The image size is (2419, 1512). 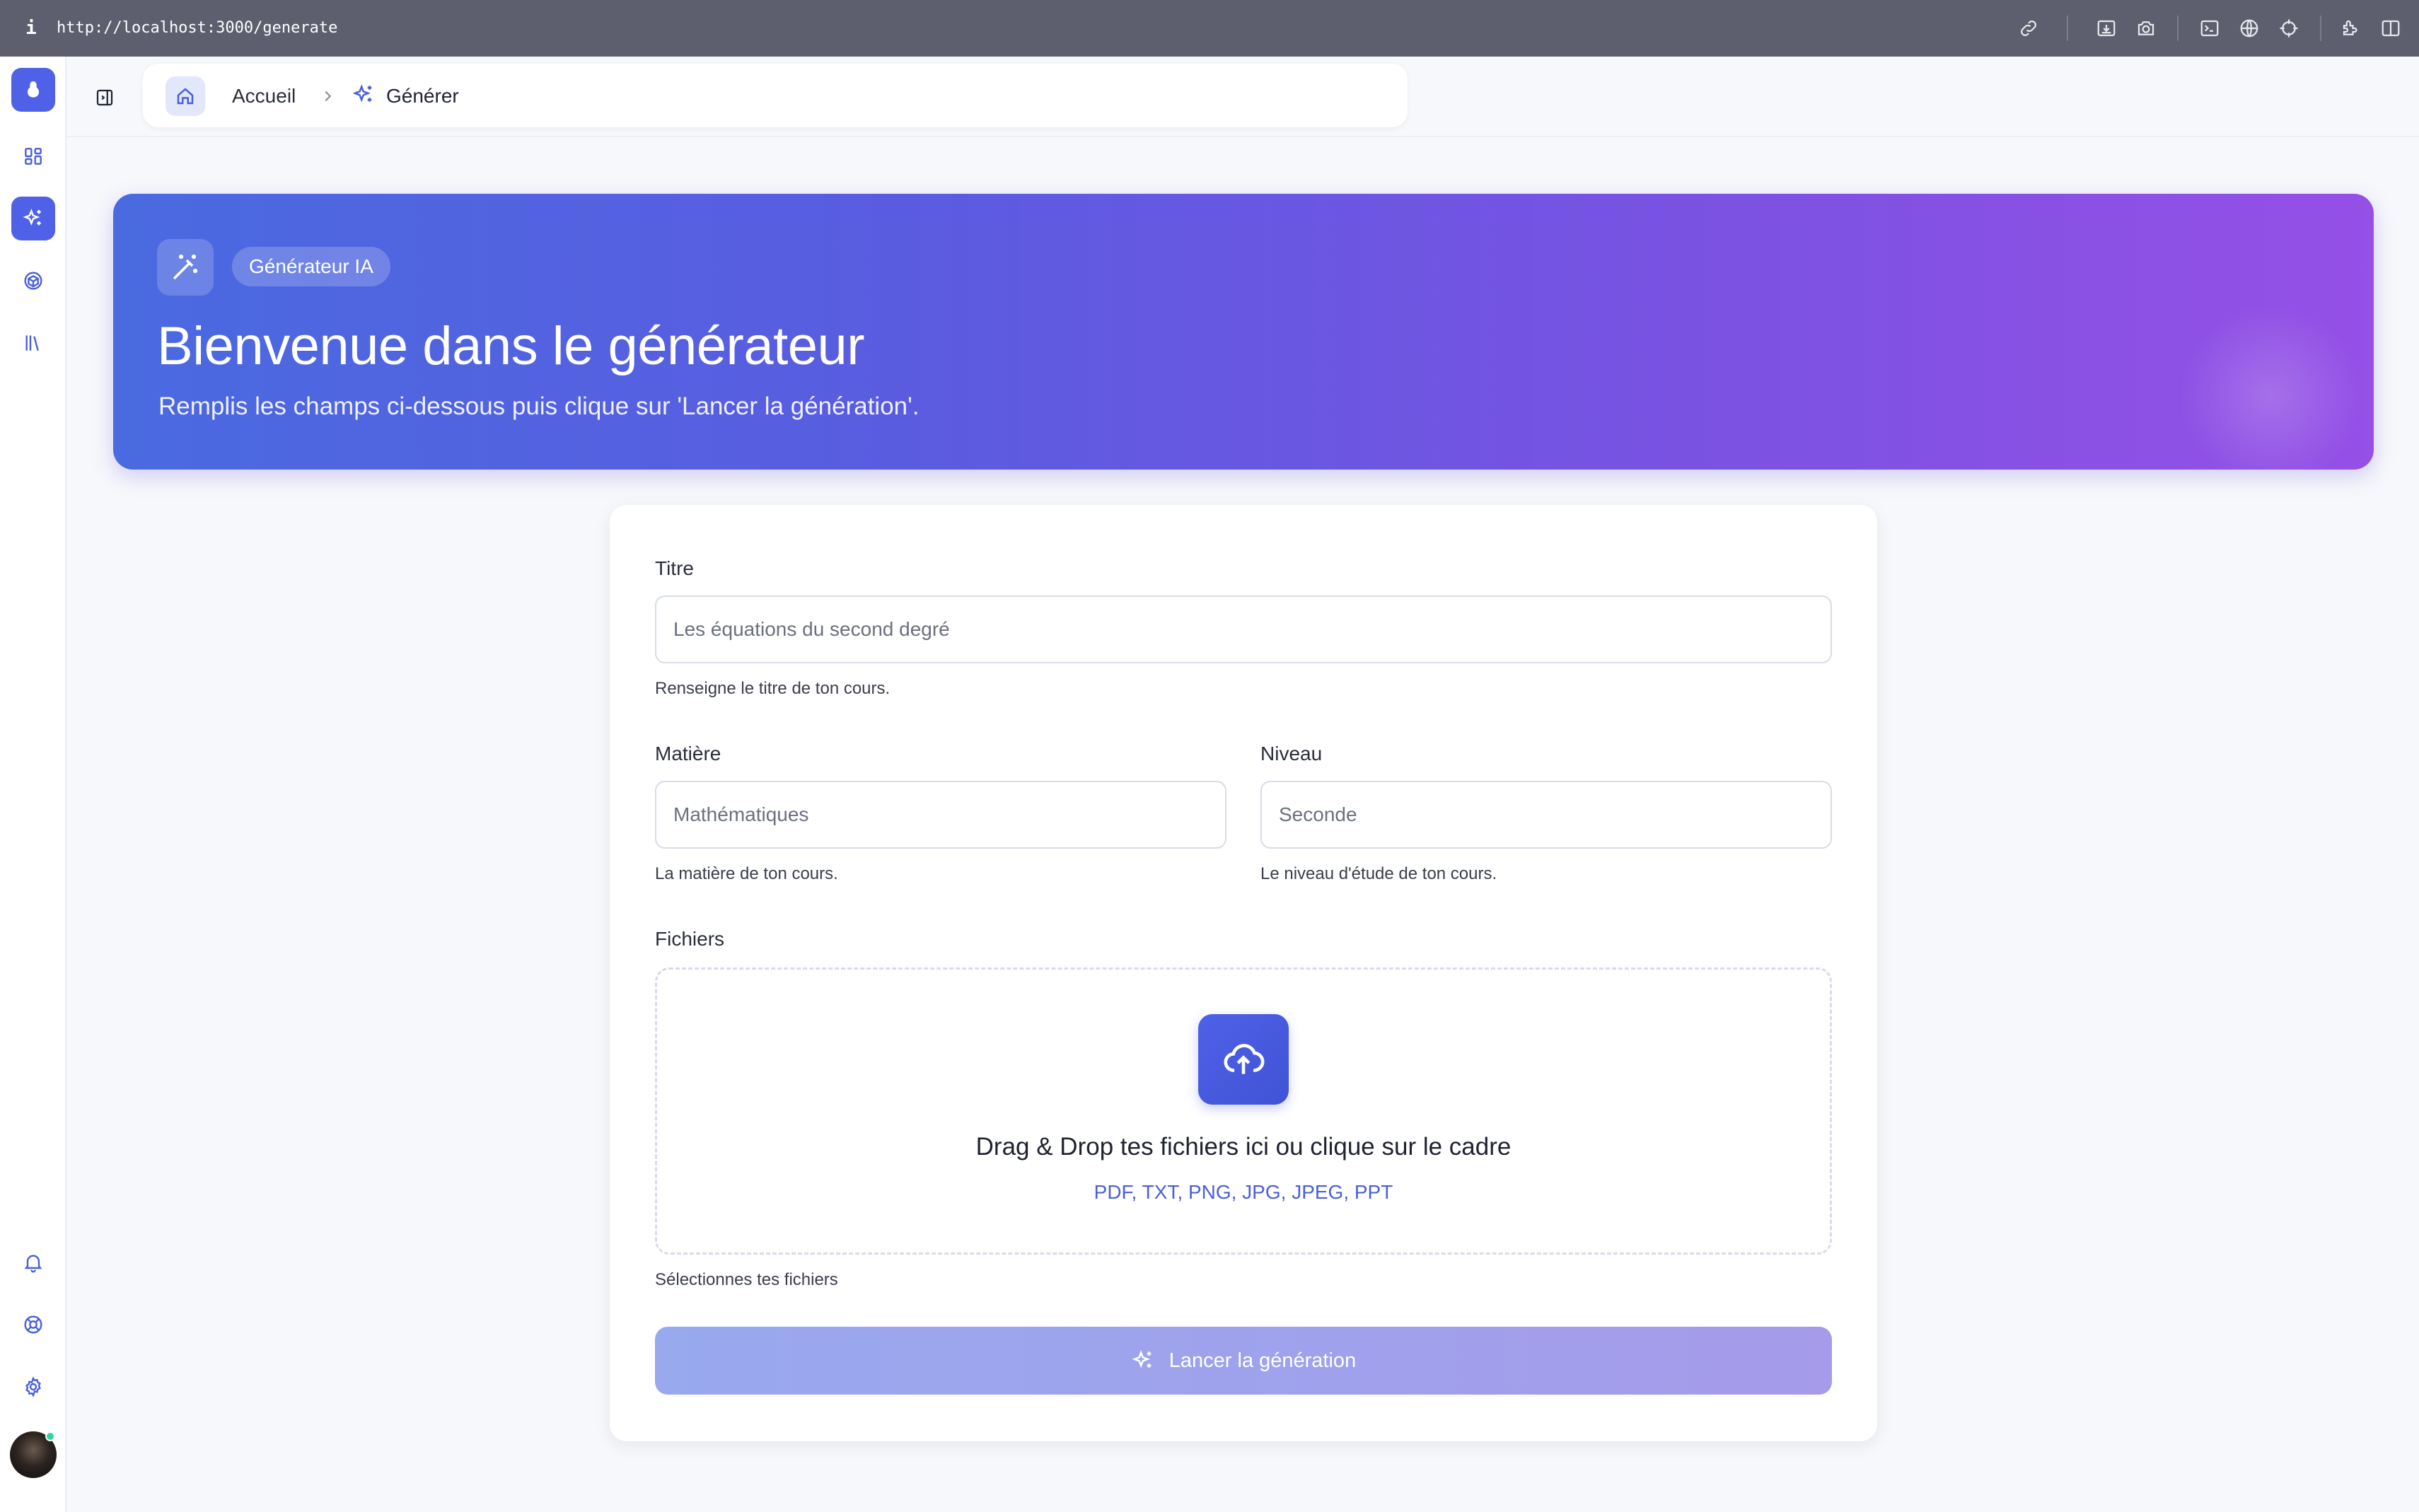 I want to click on camera-icon, so click(x=2146, y=28).